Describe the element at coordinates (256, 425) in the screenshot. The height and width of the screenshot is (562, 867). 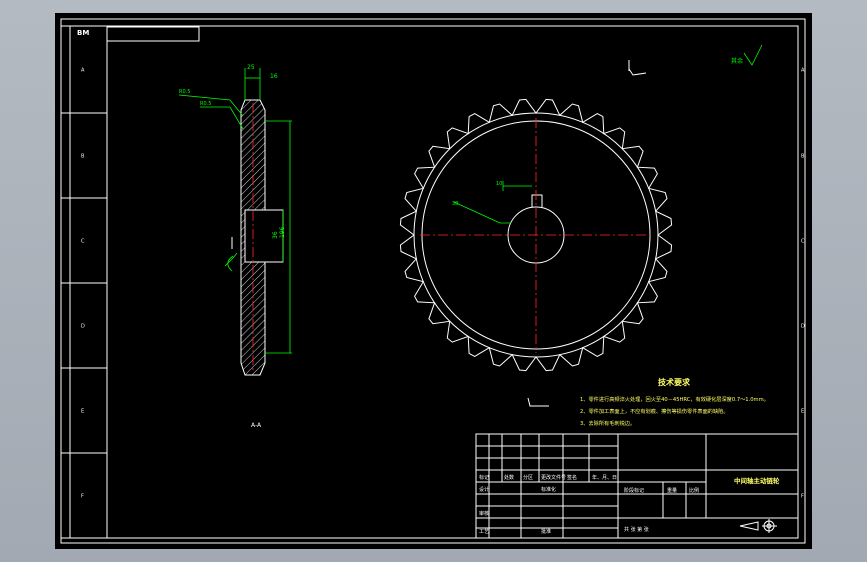
I see `view-label: A-A` at that location.